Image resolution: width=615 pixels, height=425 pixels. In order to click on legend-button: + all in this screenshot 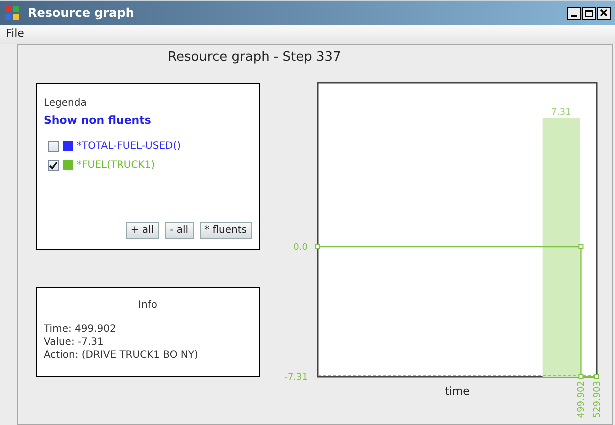, I will do `click(143, 230)`.